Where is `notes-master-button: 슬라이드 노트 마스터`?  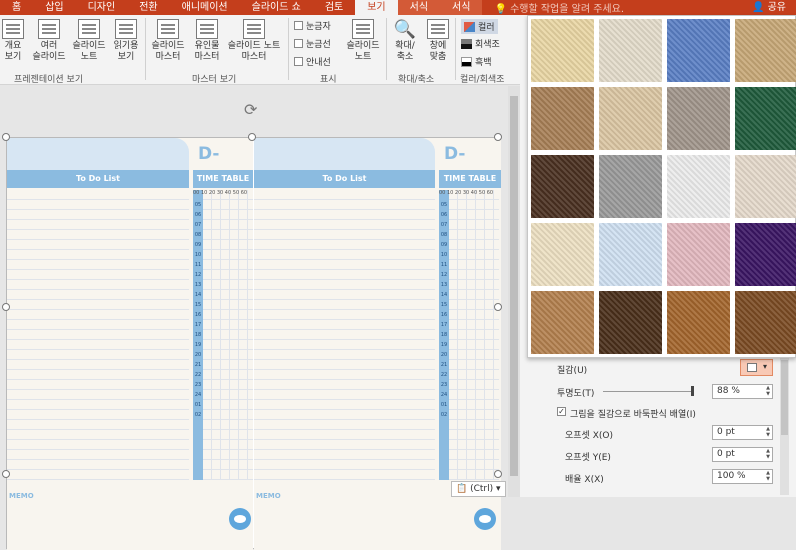 notes-master-button: 슬라이드 노트 마스터 is located at coordinates (254, 41).